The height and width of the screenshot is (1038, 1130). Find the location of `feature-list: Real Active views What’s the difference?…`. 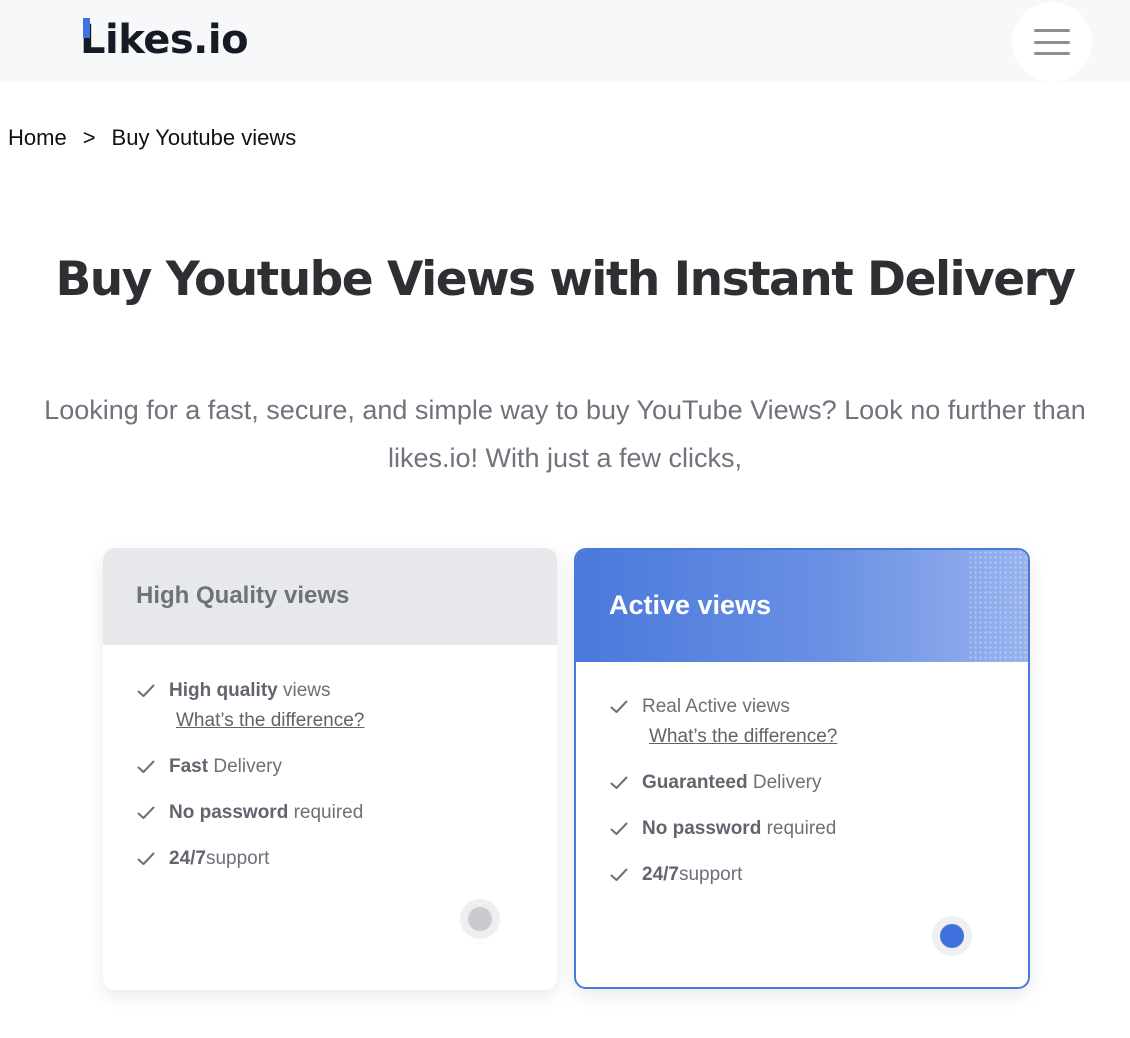

feature-list: Real Active views What’s the difference?… is located at coordinates (722, 803).